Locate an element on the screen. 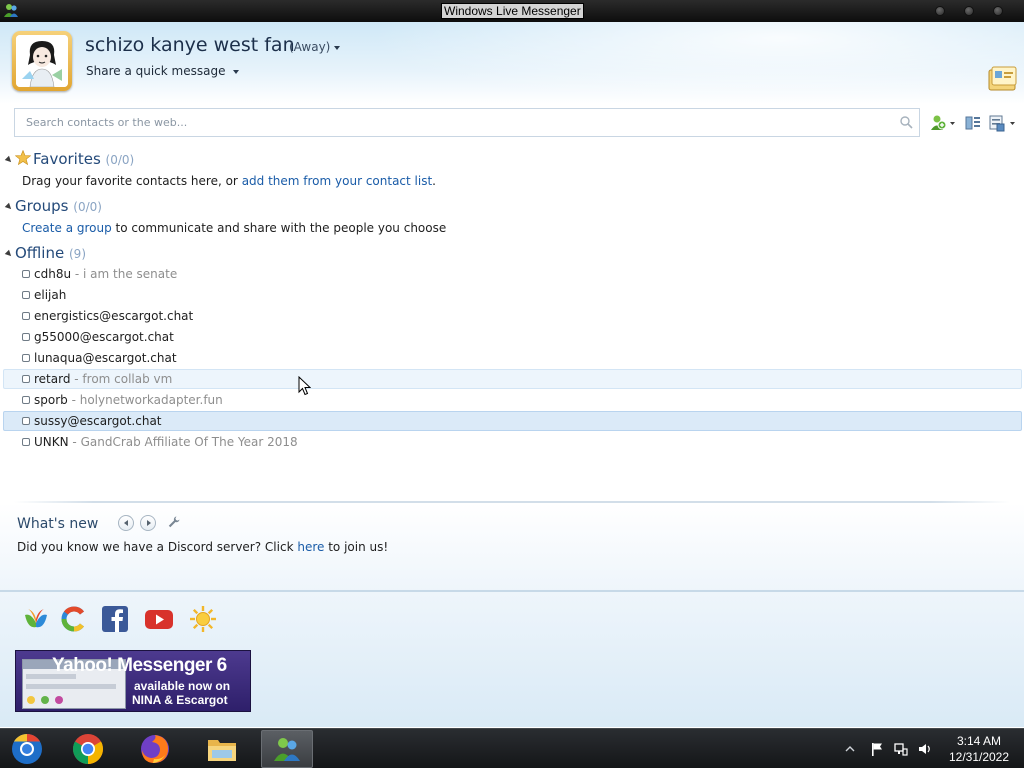  show-menu-button is located at coordinates (1003, 123).